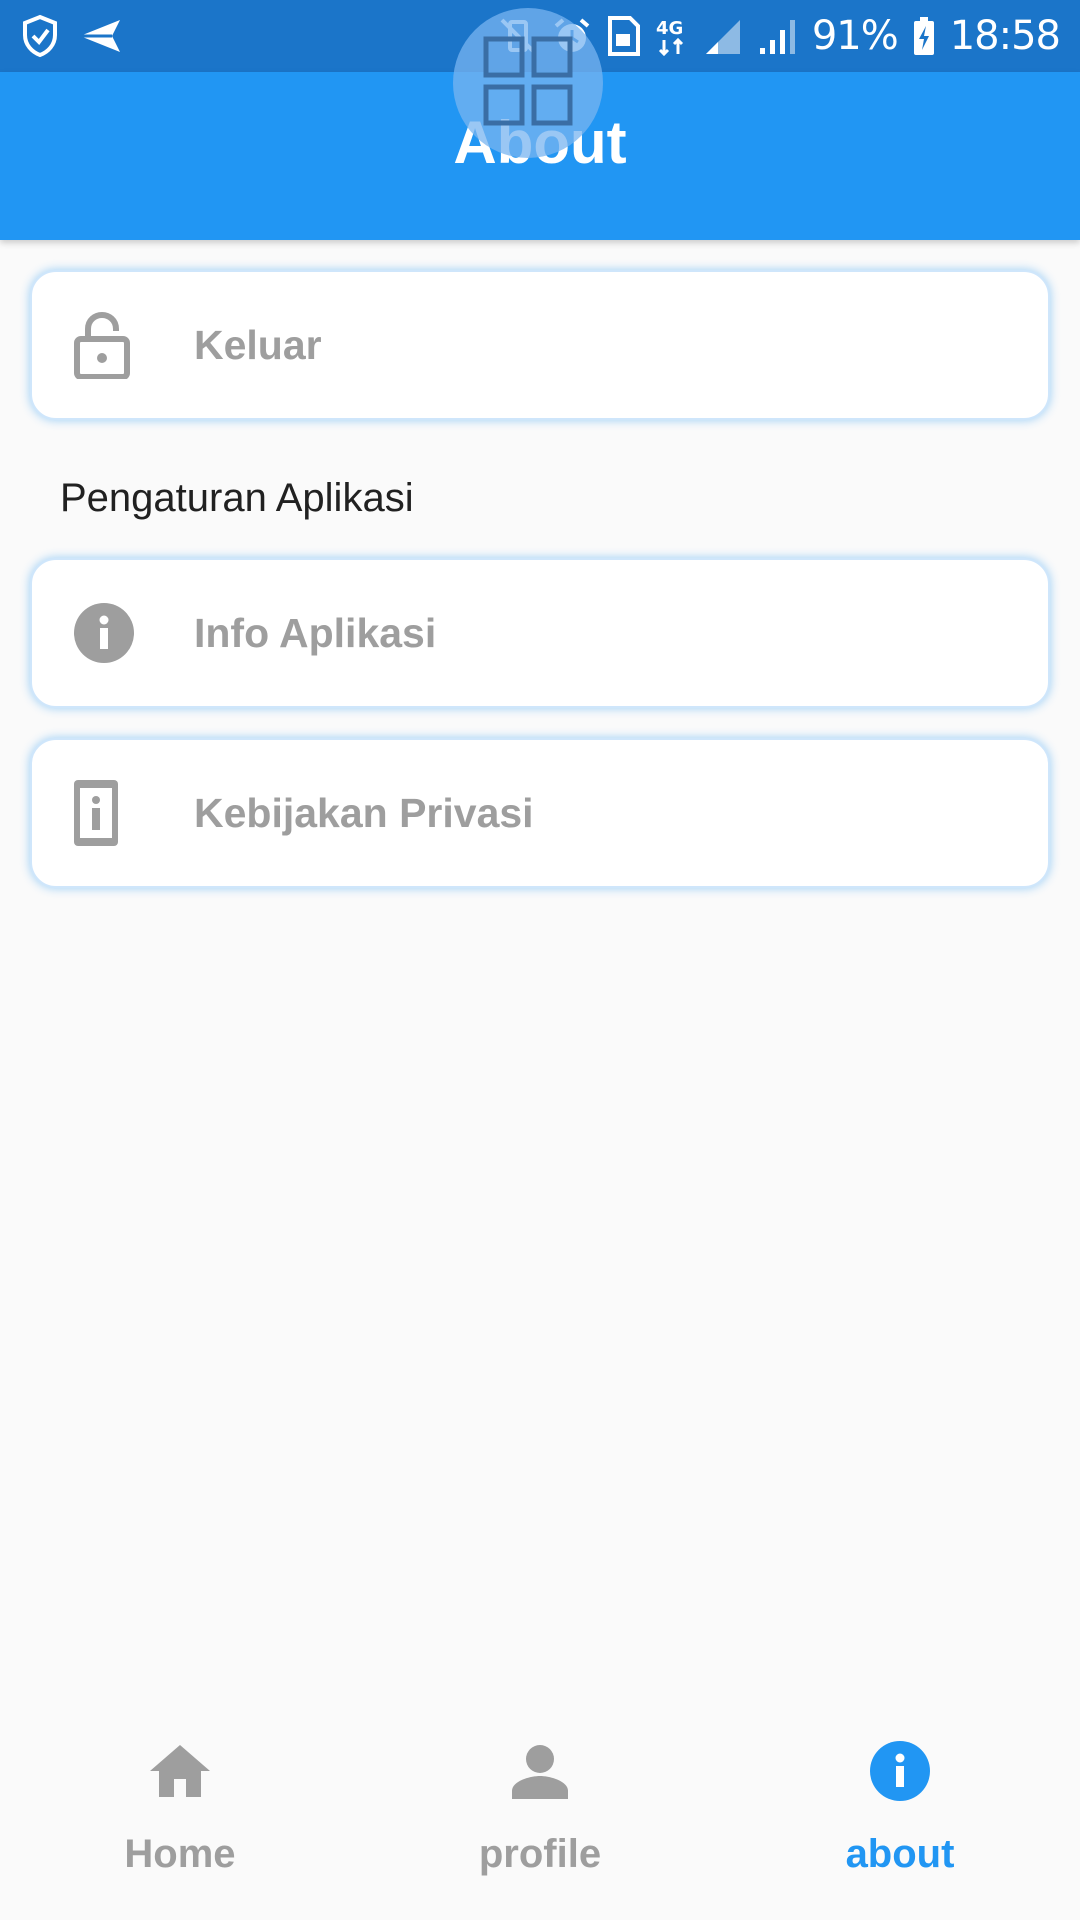 This screenshot has width=1080, height=1920. Describe the element at coordinates (258, 344) in the screenshot. I see `logout-label: Keluar` at that location.